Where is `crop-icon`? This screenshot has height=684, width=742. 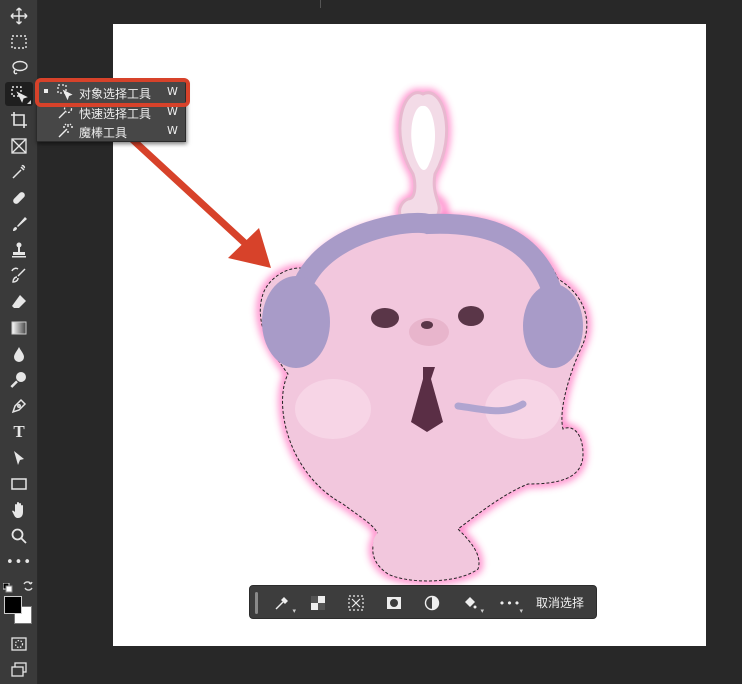 crop-icon is located at coordinates (19, 120).